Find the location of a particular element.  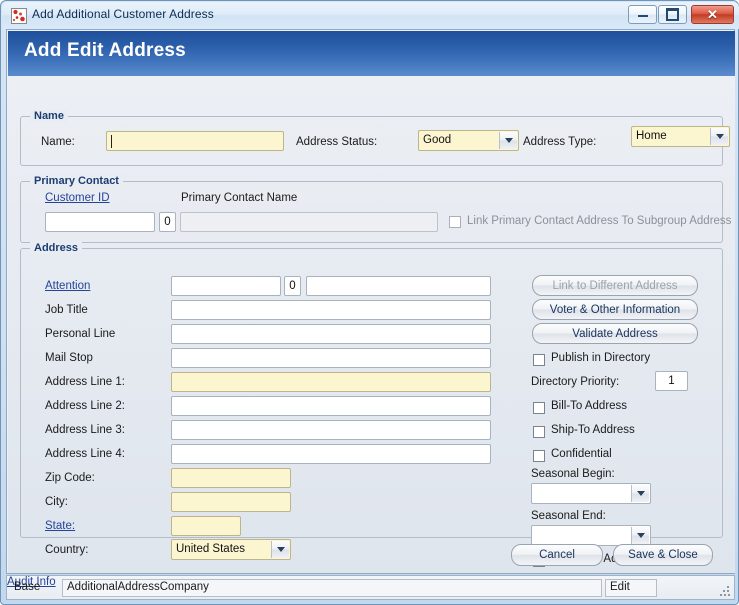

attention-input is located at coordinates (226, 286).